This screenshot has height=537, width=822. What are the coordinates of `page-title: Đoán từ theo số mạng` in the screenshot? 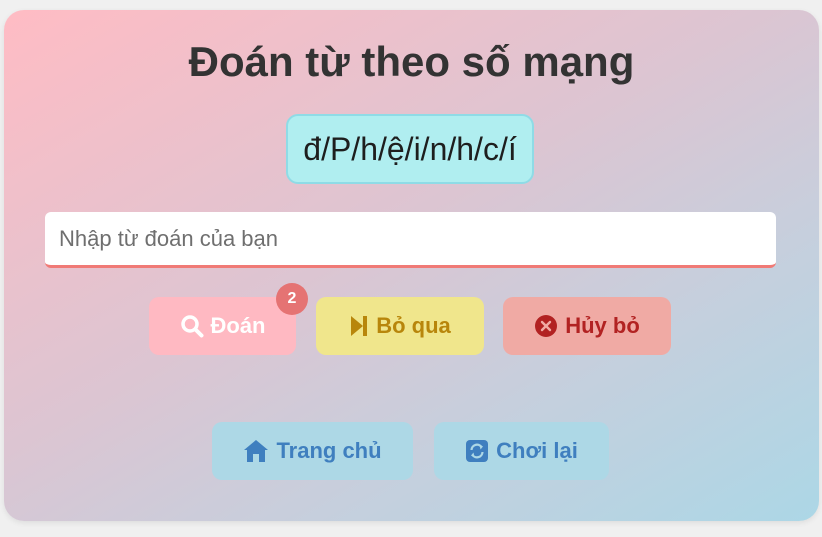 It's located at (411, 61).